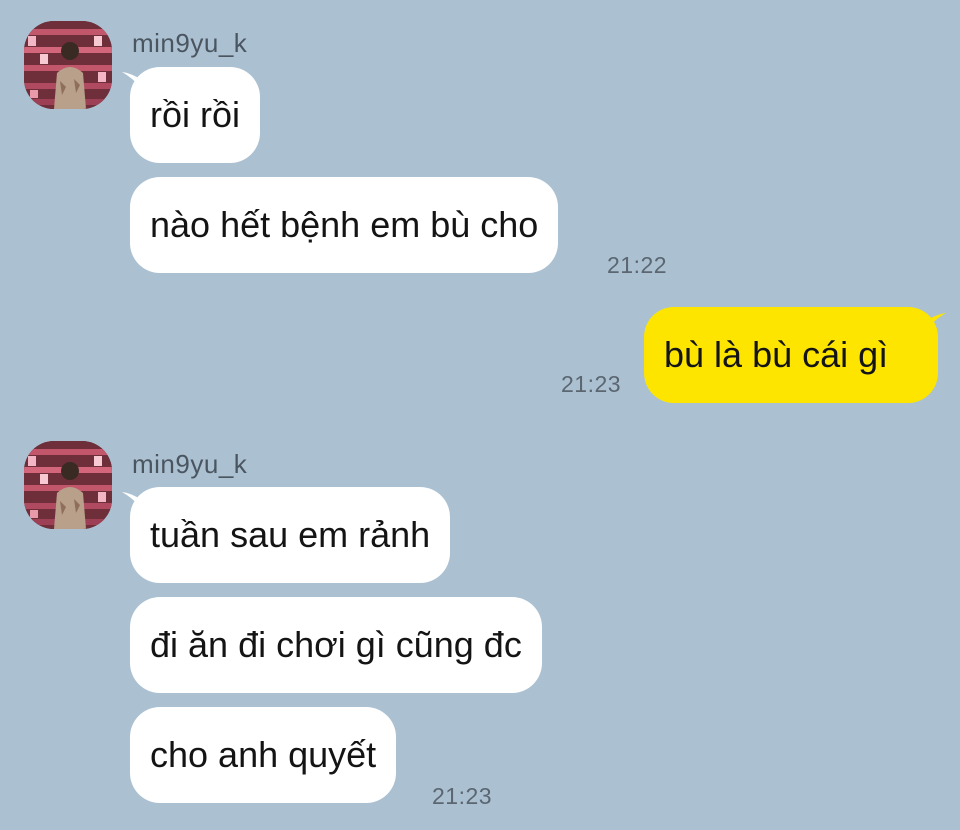 The width and height of the screenshot is (960, 830). Describe the element at coordinates (290, 535) in the screenshot. I see `incoming-message: tuần sau em rảnh` at that location.